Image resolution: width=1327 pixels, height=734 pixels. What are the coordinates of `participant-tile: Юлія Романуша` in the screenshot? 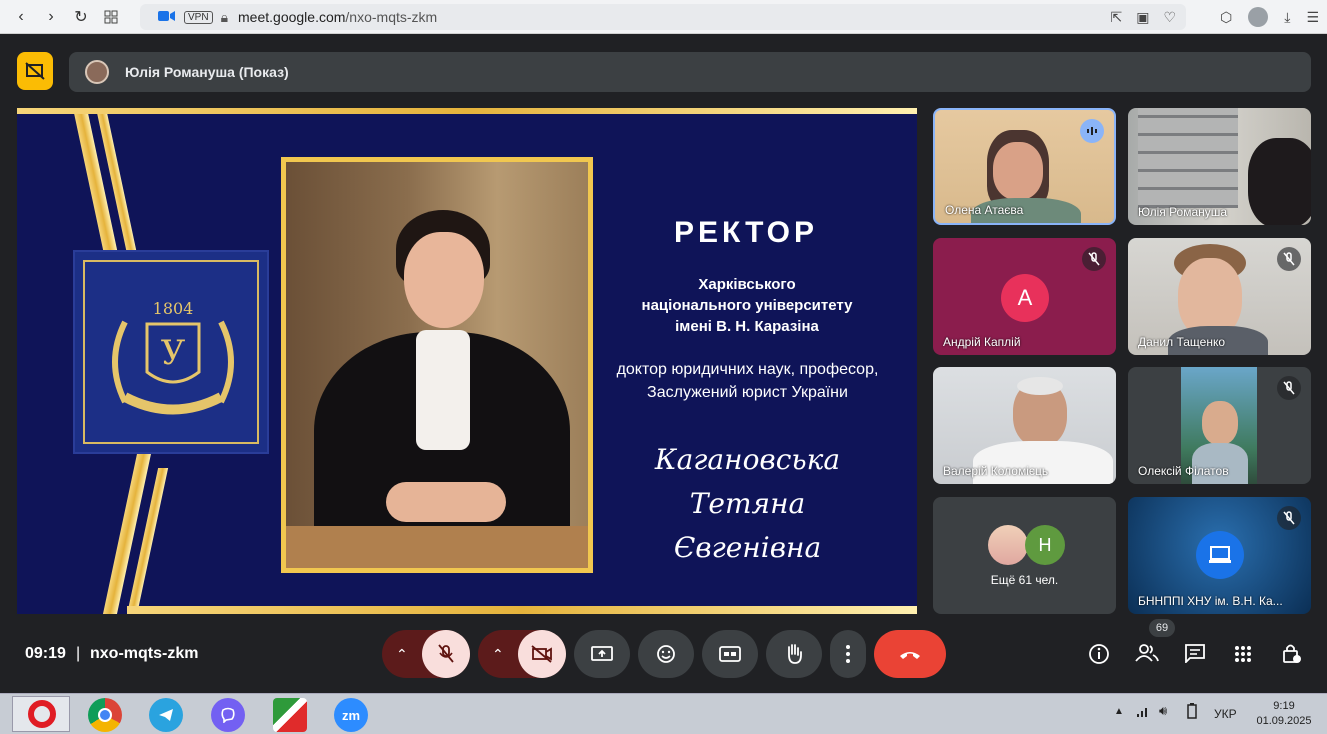 It's located at (1219, 166).